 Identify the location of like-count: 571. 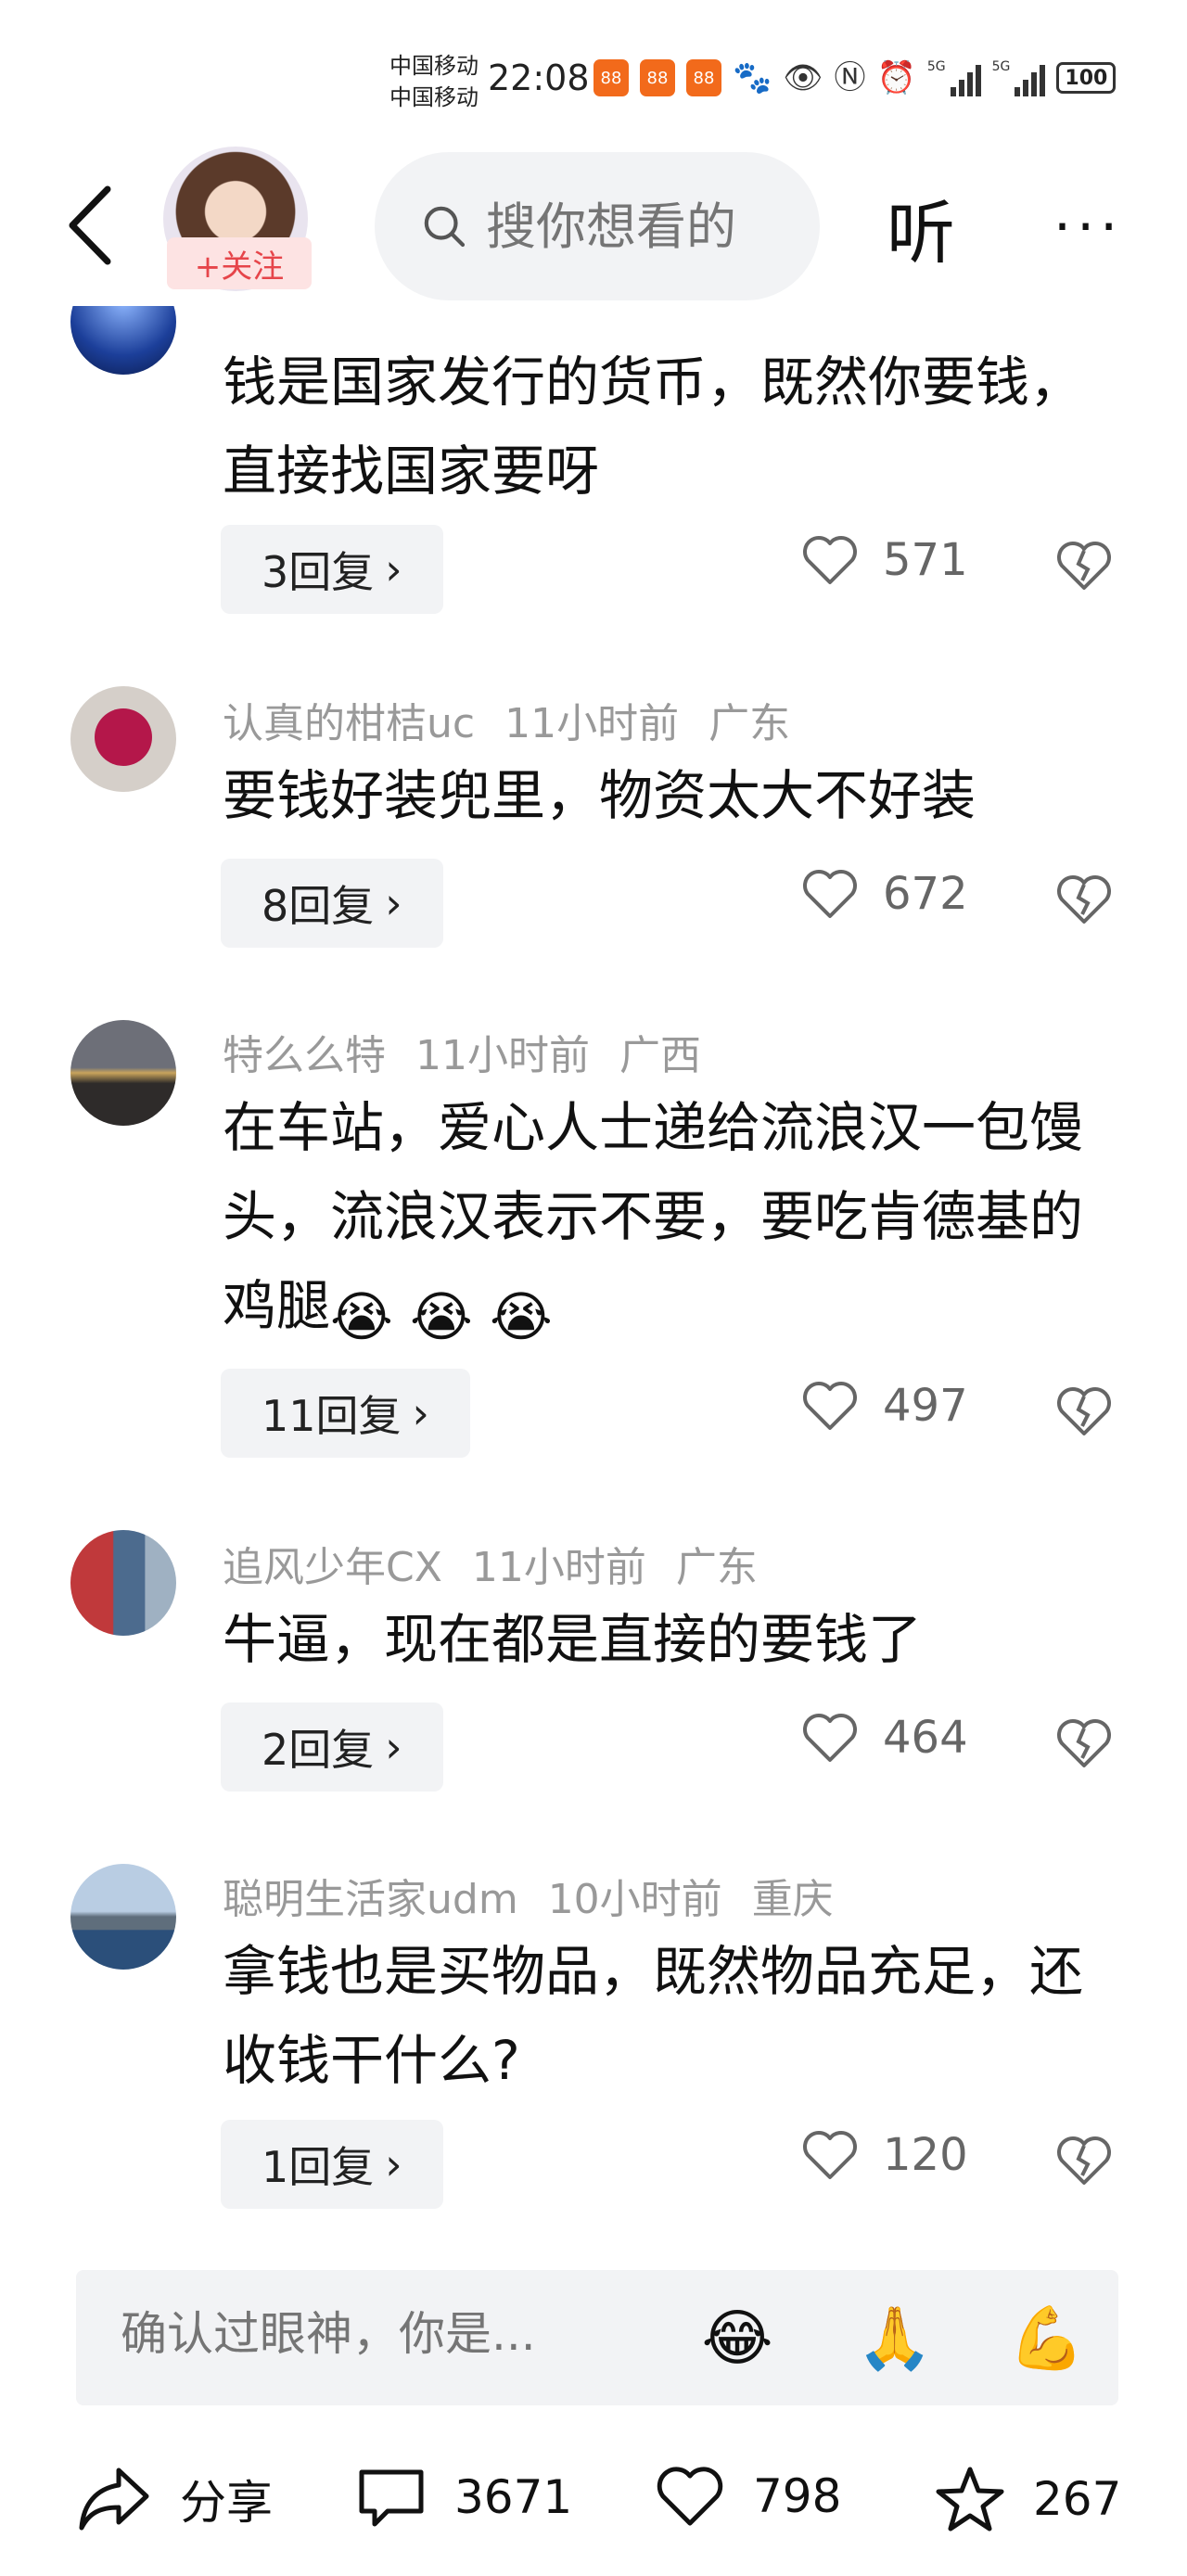
(925, 560).